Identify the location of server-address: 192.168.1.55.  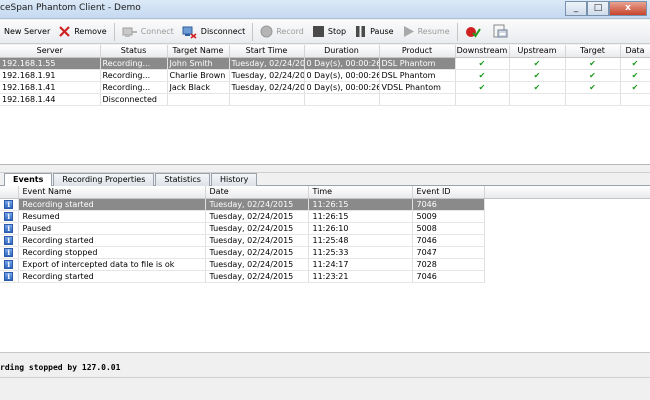
(50, 63).